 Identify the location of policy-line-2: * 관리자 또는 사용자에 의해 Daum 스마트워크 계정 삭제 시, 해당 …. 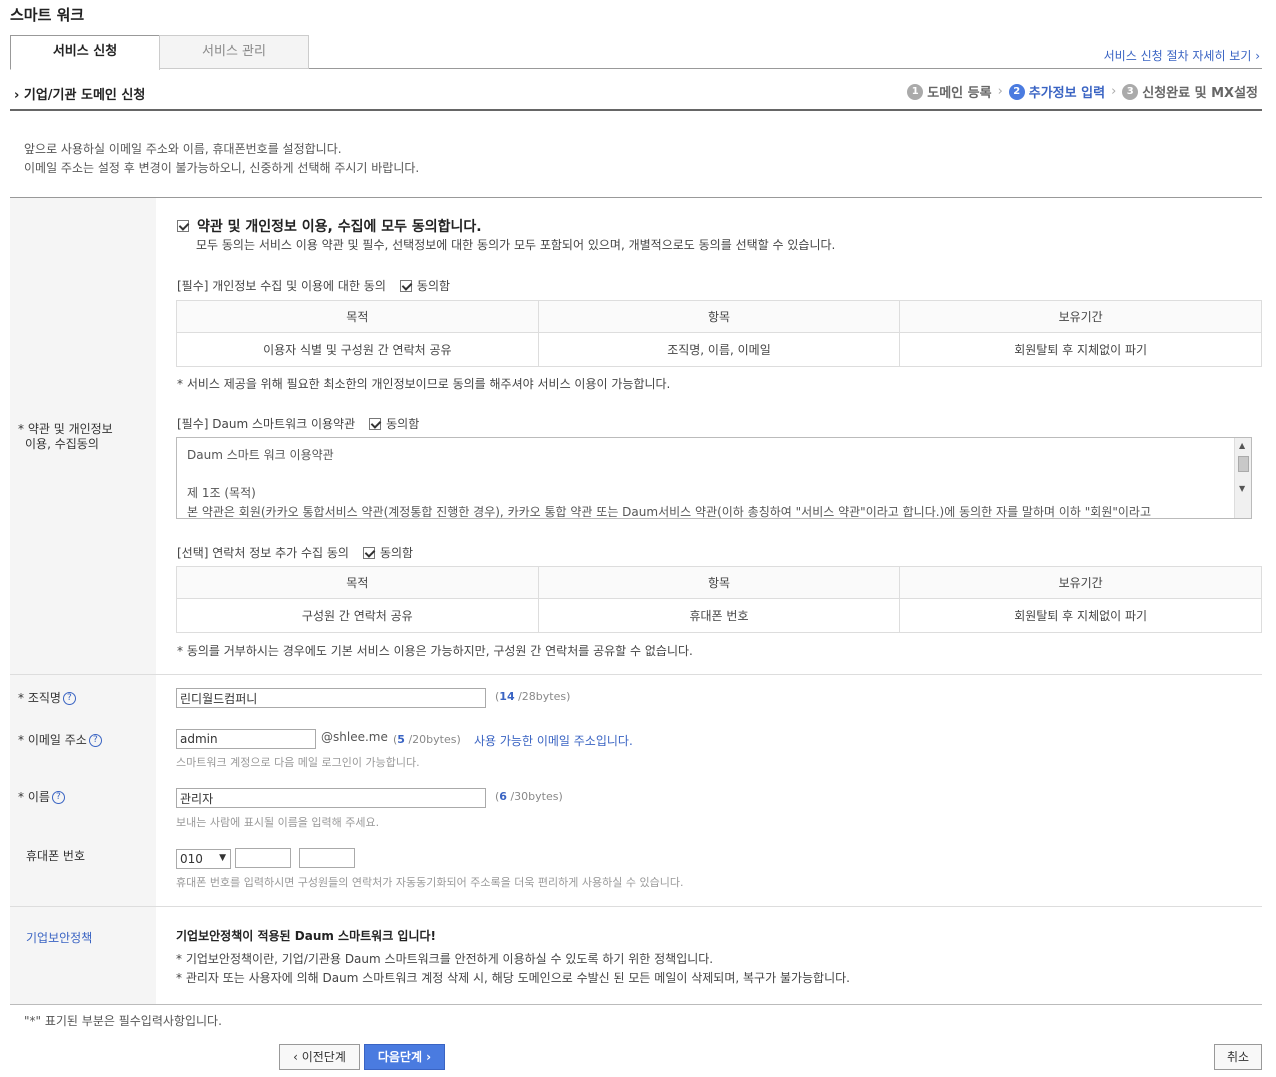
(513, 978).